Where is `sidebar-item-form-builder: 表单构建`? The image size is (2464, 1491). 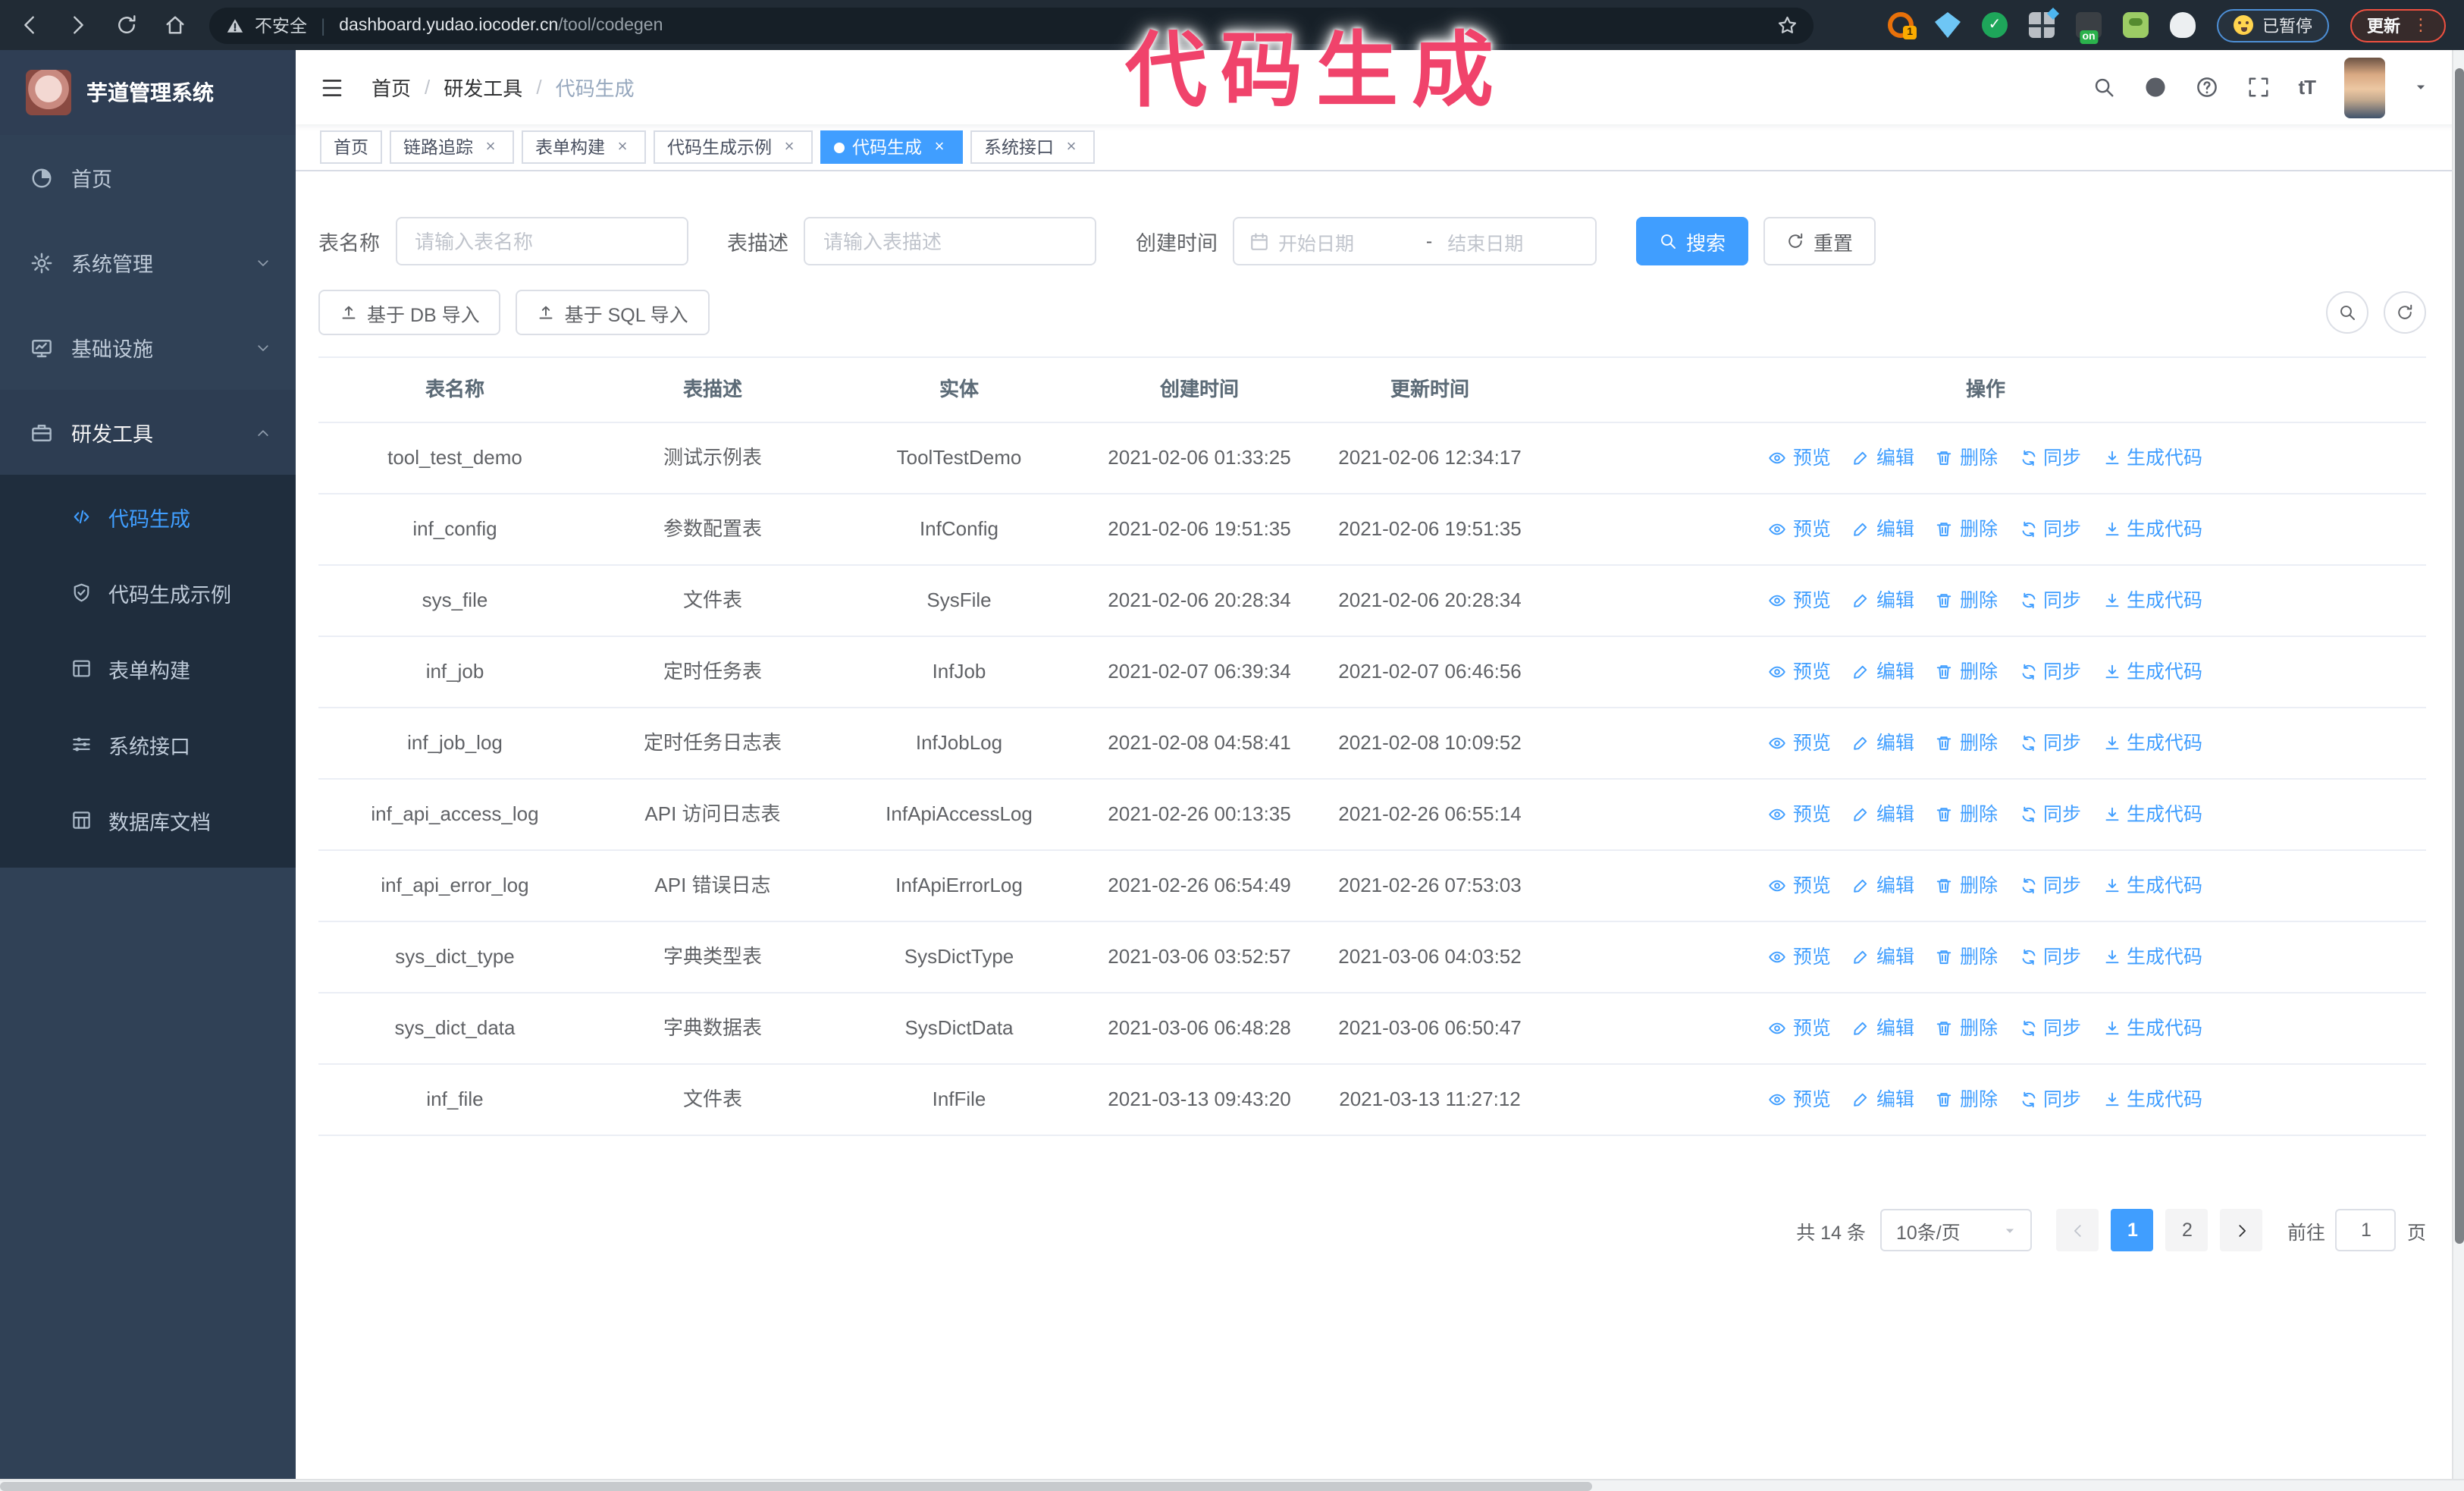
sidebar-item-form-builder: 表单构建 is located at coordinates (148, 669).